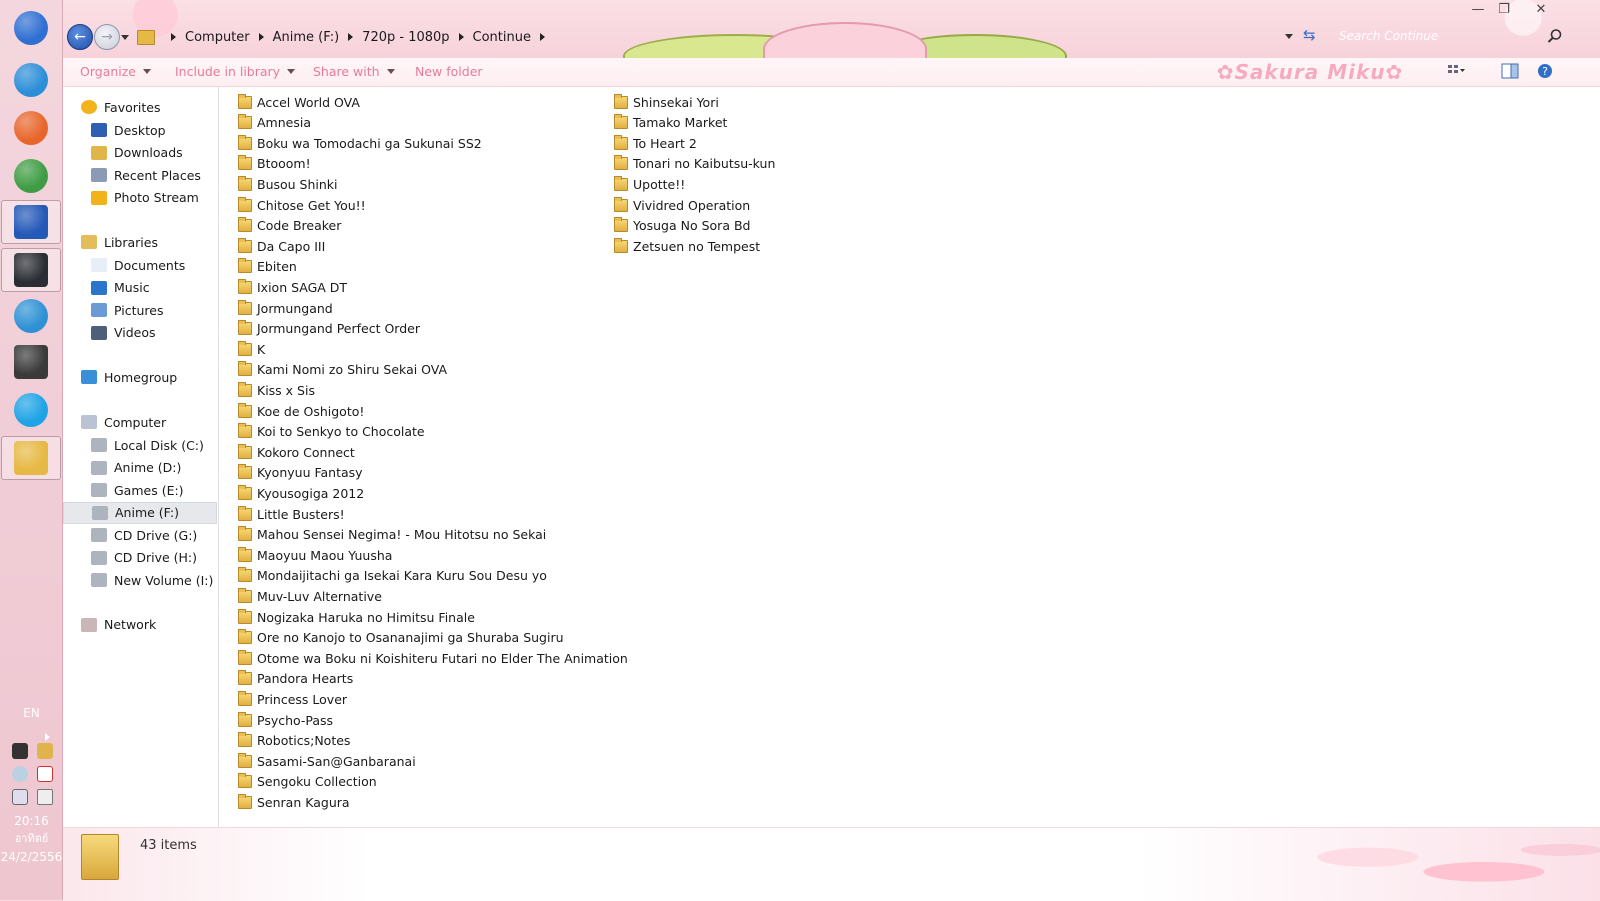 The height and width of the screenshot is (901, 1600). I want to click on folder-item: Sengoku Collection, so click(307, 782).